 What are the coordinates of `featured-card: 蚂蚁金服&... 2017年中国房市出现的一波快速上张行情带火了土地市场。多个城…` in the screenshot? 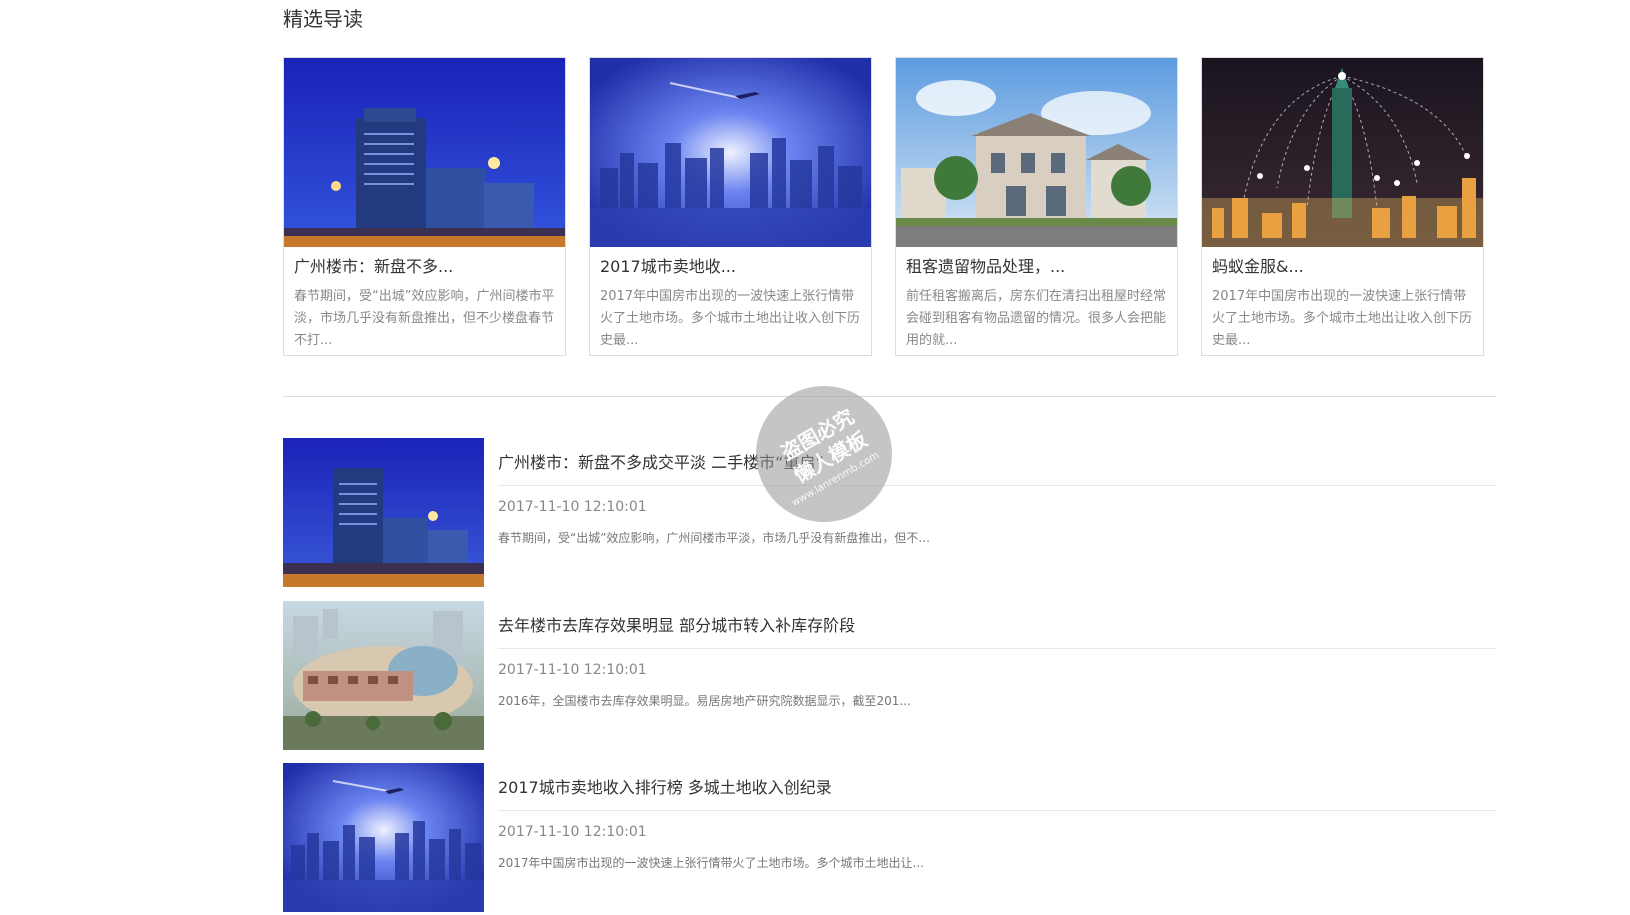 It's located at (1342, 206).